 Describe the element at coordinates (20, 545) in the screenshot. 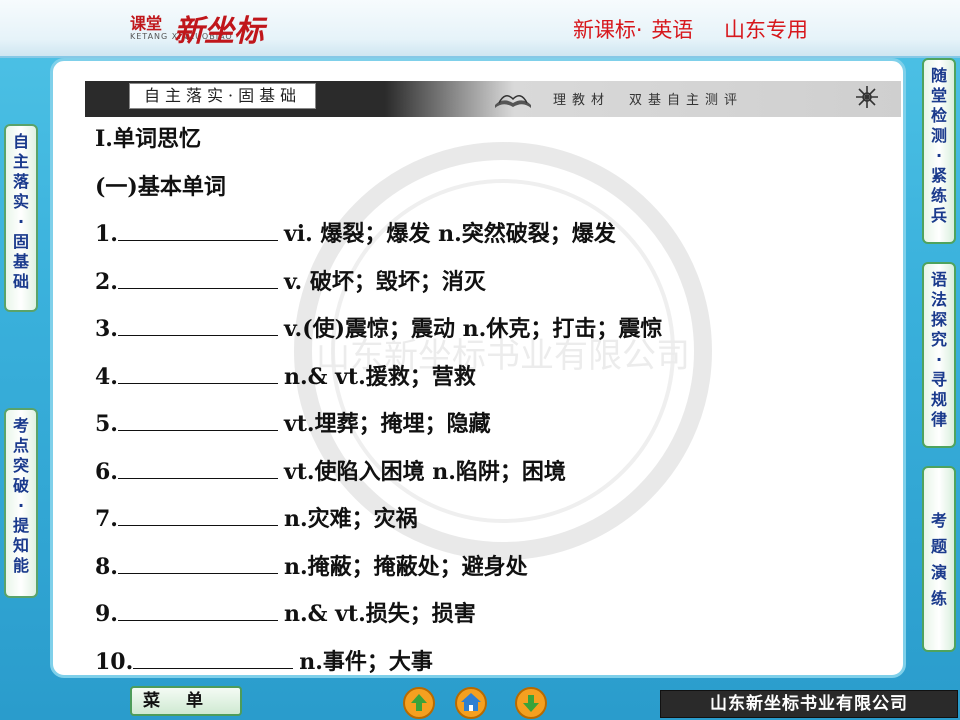

I see `side-tab-char: 知` at that location.